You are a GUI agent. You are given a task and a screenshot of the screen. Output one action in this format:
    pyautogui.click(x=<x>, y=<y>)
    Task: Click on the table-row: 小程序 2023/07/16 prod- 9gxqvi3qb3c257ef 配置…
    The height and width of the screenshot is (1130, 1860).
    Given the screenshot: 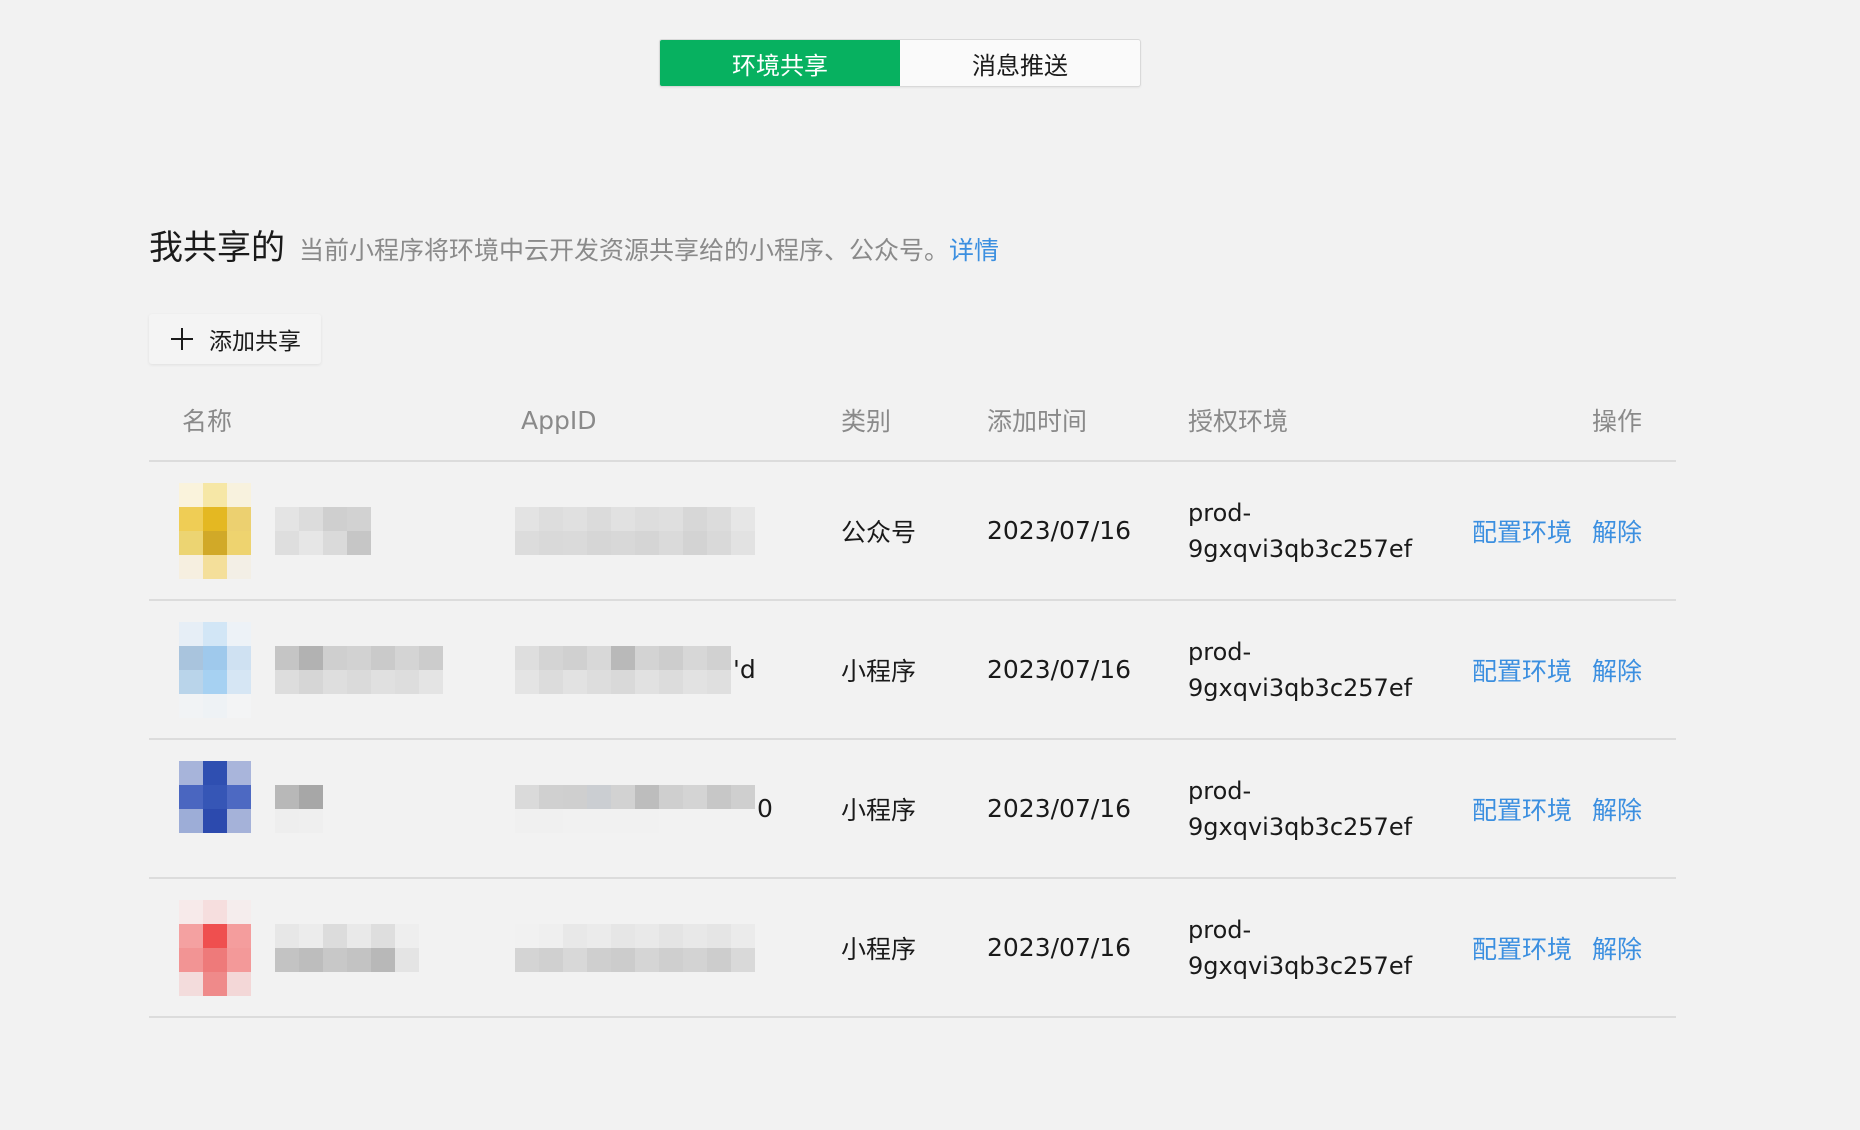 What is the action you would take?
    pyautogui.click(x=912, y=948)
    